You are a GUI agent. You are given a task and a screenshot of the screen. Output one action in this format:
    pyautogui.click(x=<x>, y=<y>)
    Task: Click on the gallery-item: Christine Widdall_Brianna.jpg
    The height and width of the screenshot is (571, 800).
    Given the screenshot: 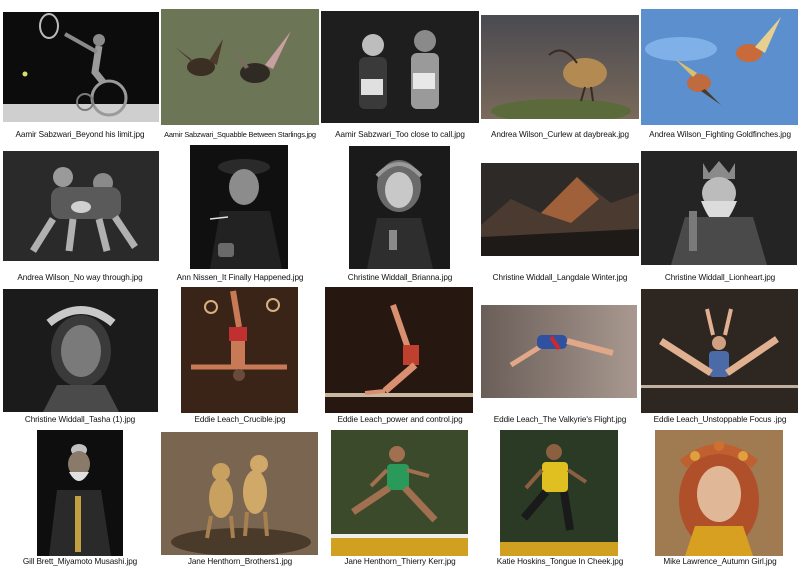 What is the action you would take?
    pyautogui.click(x=400, y=213)
    